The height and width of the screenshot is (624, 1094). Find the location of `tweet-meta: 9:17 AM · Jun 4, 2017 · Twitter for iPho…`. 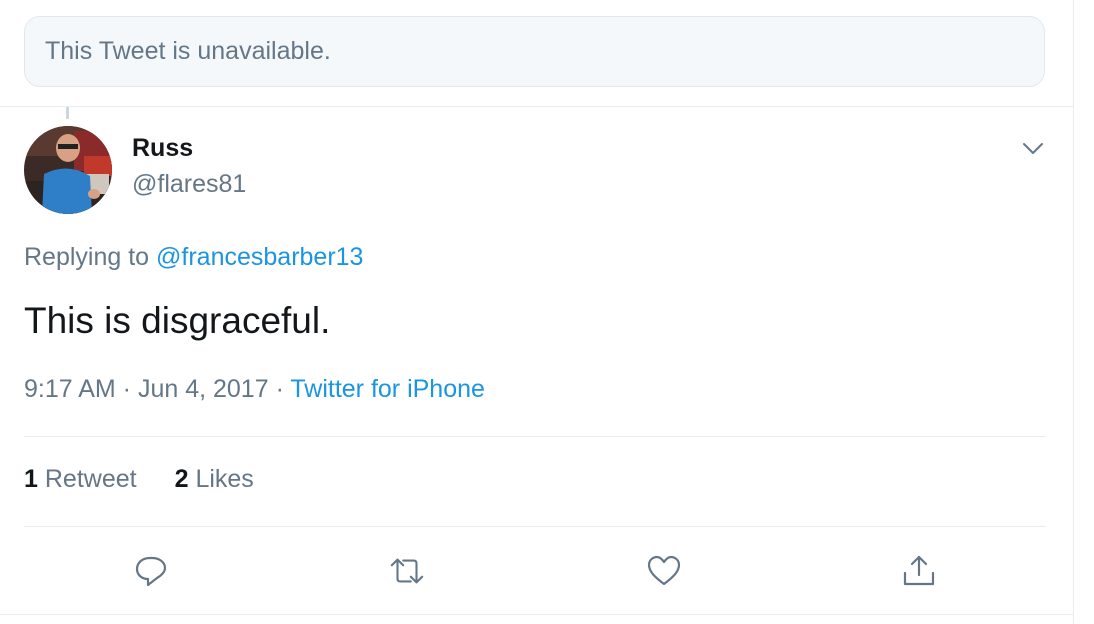

tweet-meta: 9:17 AM · Jun 4, 2017 · Twitter for iPho… is located at coordinates (254, 389).